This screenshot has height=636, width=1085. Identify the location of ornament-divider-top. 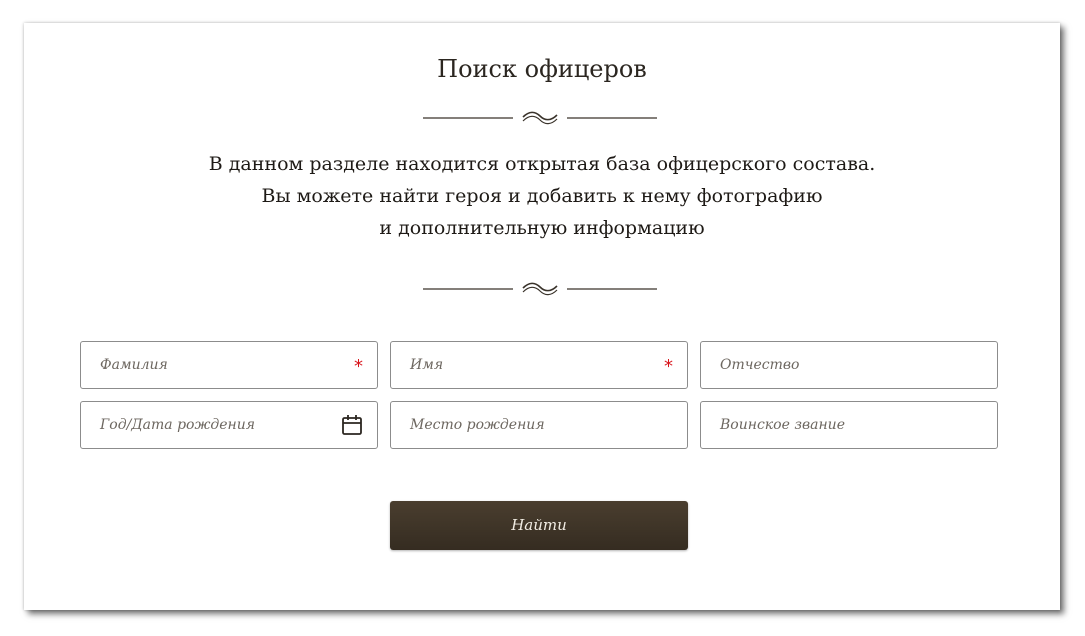
(540, 118).